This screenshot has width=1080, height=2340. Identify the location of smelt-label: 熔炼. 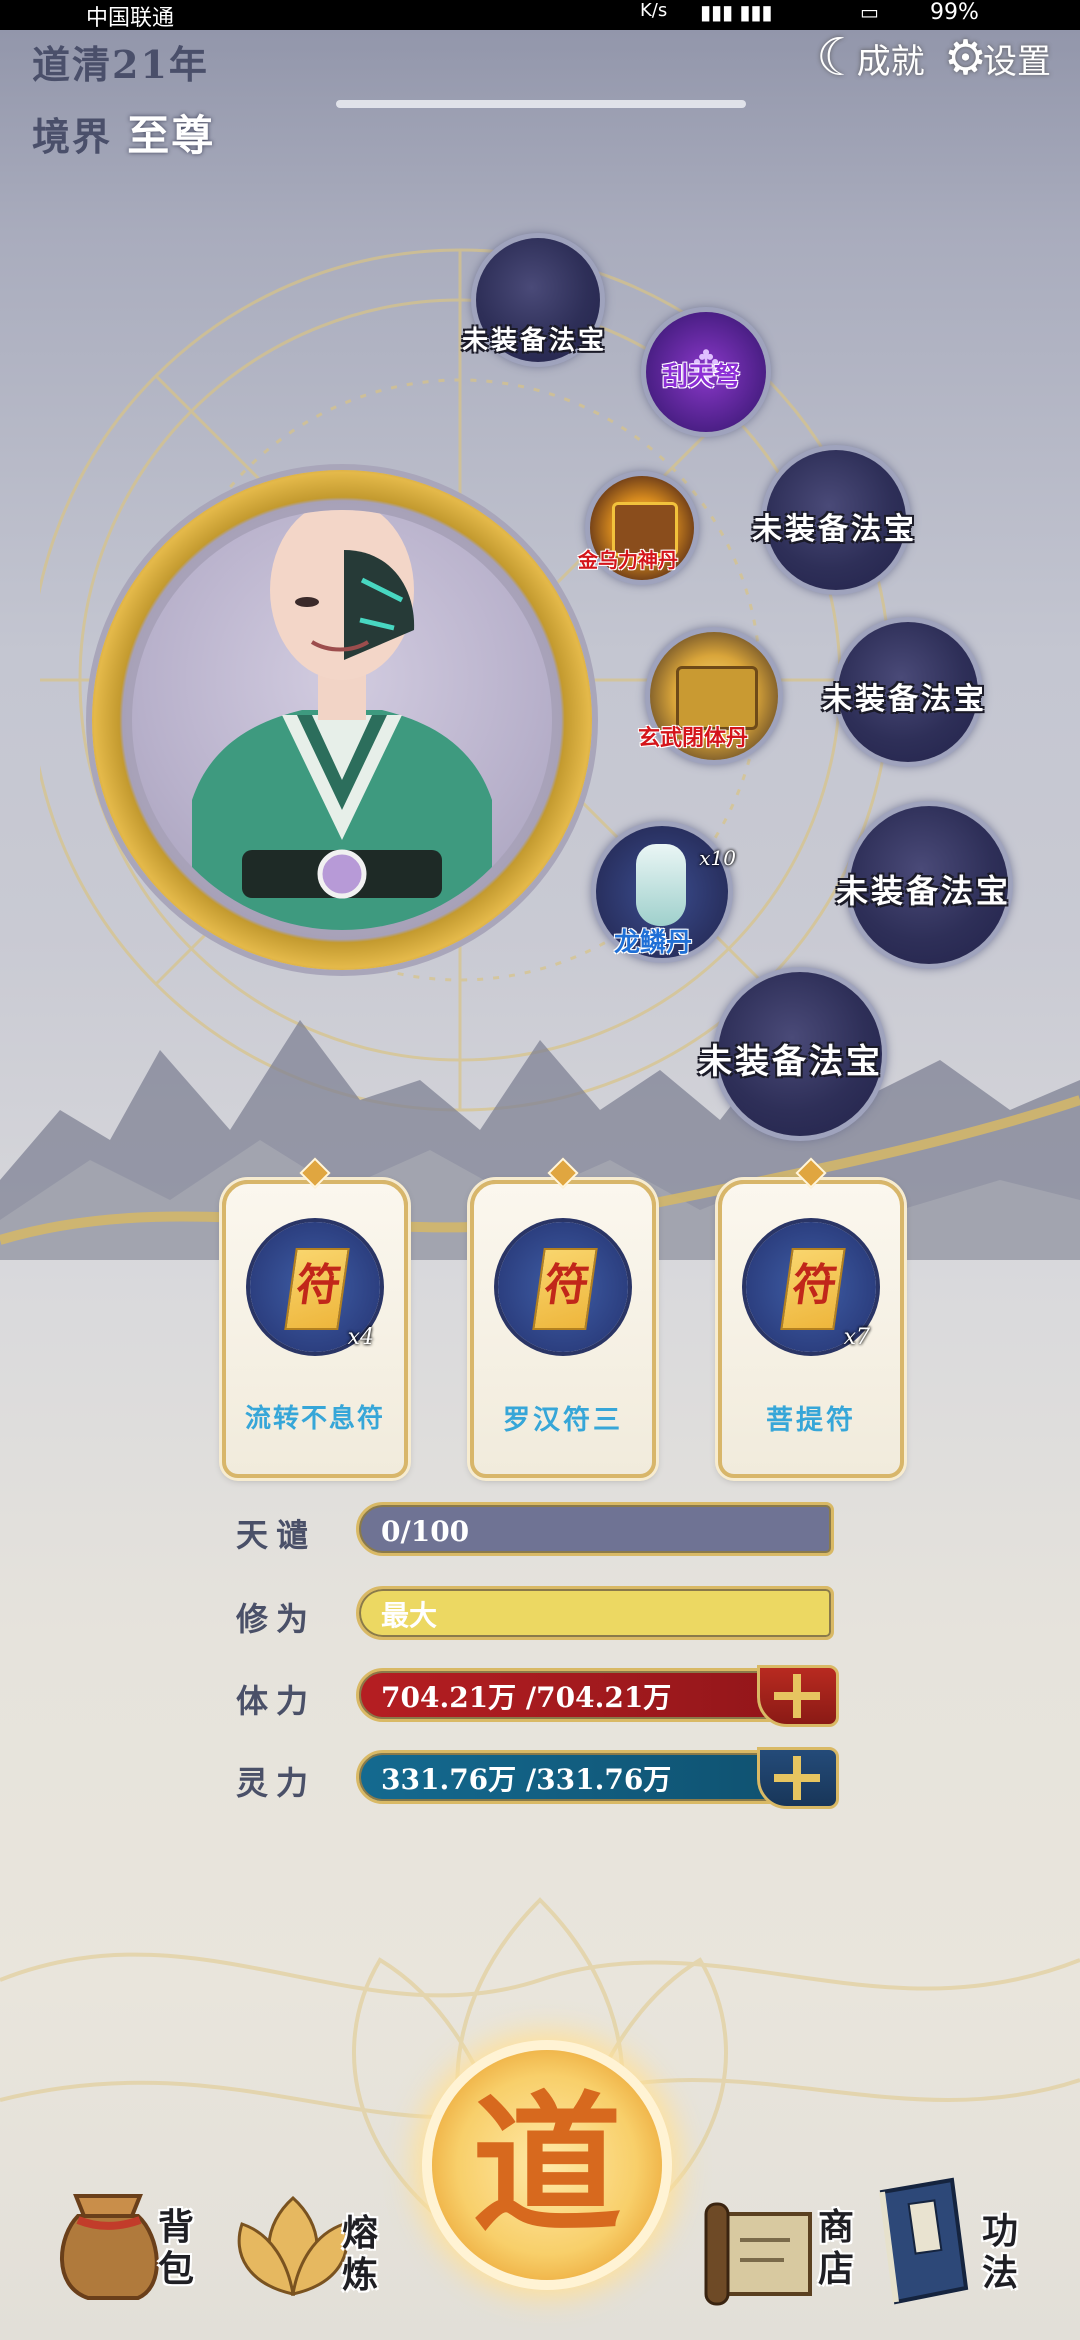
(360, 2254).